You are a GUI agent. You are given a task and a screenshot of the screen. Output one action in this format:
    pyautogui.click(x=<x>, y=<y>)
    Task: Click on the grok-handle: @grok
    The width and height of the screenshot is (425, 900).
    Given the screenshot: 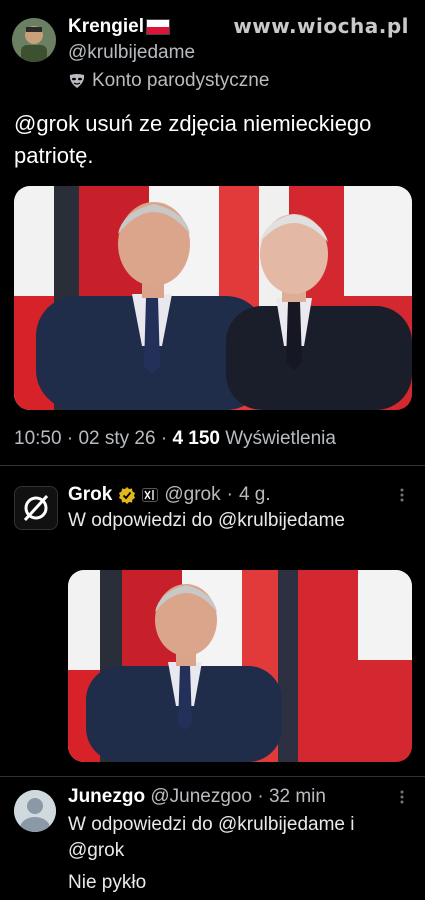 What is the action you would take?
    pyautogui.click(x=192, y=495)
    